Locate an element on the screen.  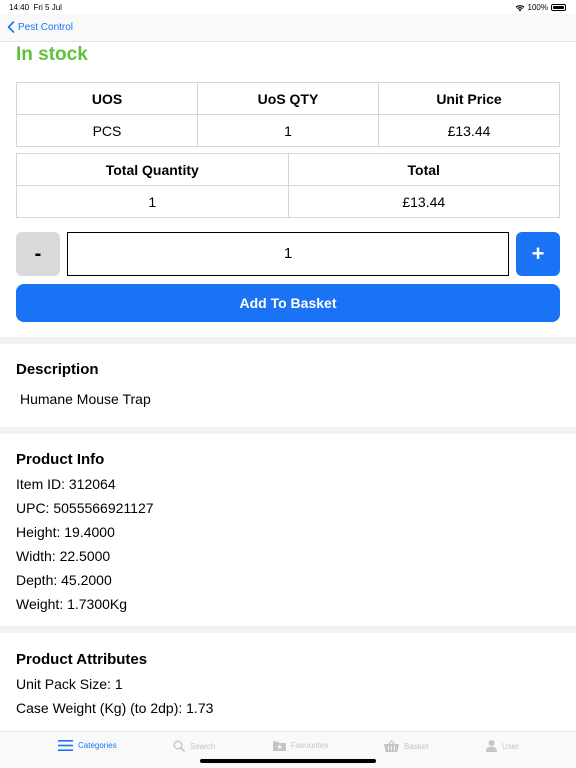
status-bar: 14:40 Fri 5 Jul 100% is located at coordinates (288, 7).